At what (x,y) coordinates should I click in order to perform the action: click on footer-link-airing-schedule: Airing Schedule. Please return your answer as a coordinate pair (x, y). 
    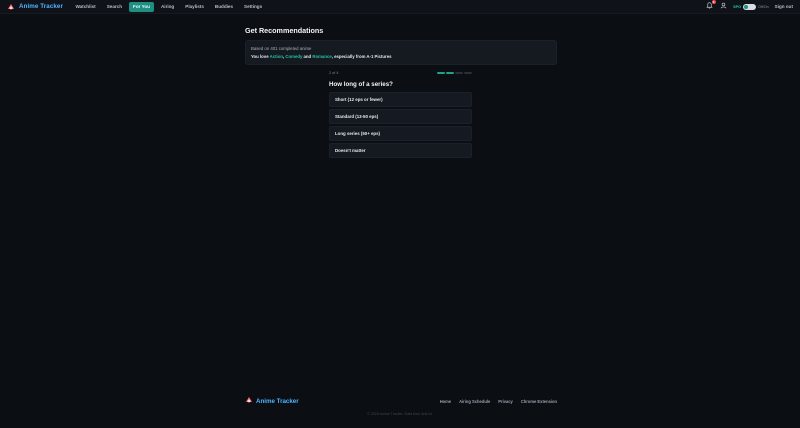
    Looking at the image, I should click on (474, 401).